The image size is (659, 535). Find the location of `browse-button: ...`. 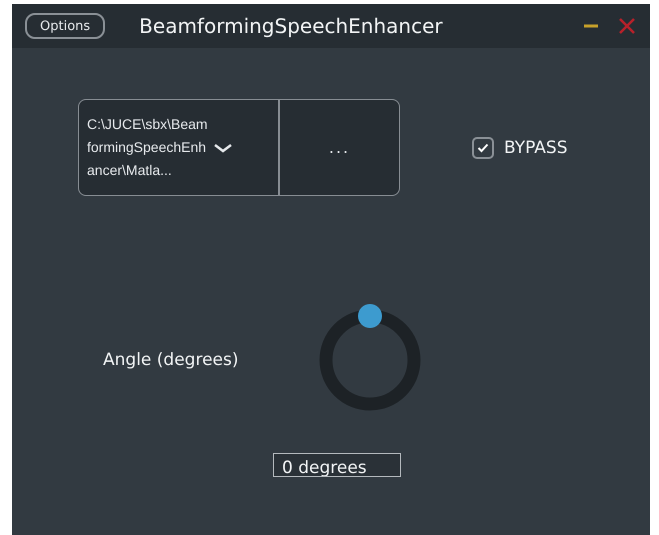

browse-button: ... is located at coordinates (339, 147).